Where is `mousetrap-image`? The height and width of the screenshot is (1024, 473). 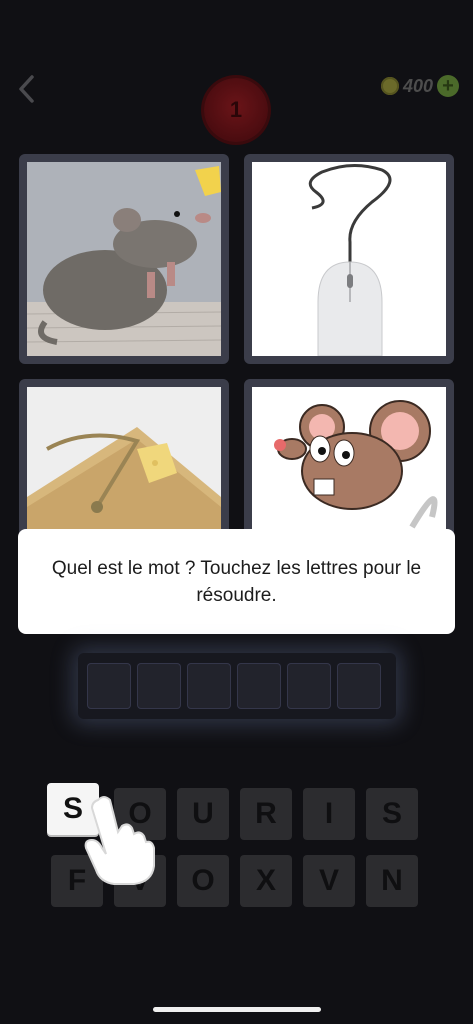 mousetrap-image is located at coordinates (124, 459).